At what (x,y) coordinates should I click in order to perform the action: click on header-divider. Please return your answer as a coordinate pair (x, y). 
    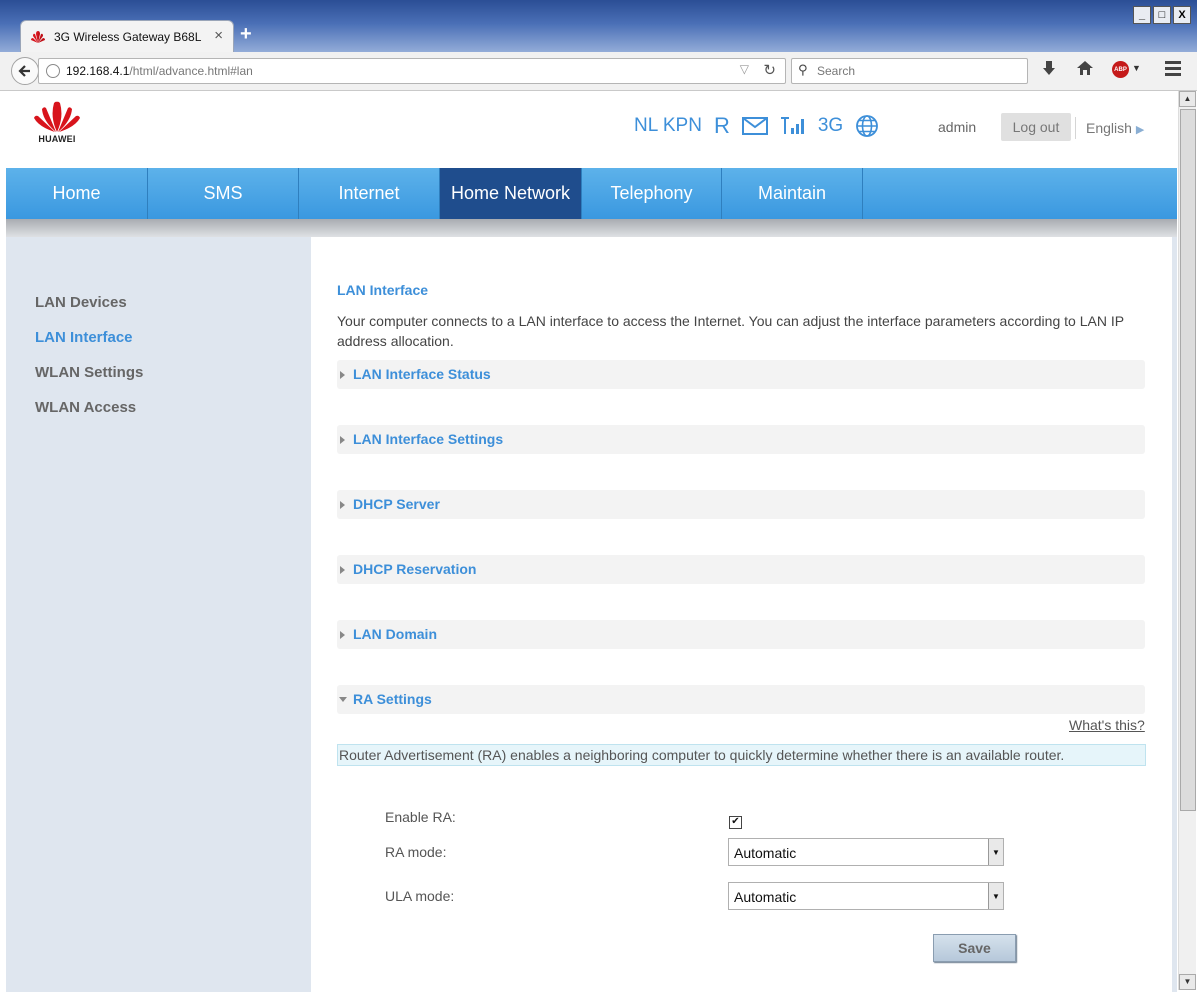
    Looking at the image, I should click on (1075, 128).